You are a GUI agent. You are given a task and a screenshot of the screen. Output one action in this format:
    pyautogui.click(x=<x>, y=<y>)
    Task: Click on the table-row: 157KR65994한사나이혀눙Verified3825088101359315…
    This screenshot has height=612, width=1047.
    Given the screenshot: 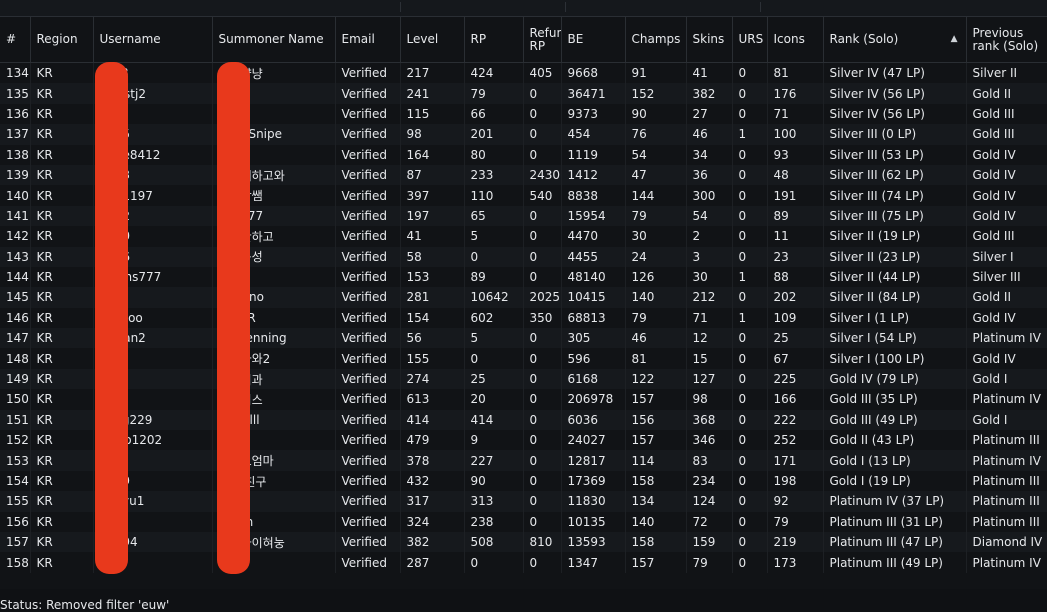 What is the action you would take?
    pyautogui.click(x=523, y=542)
    